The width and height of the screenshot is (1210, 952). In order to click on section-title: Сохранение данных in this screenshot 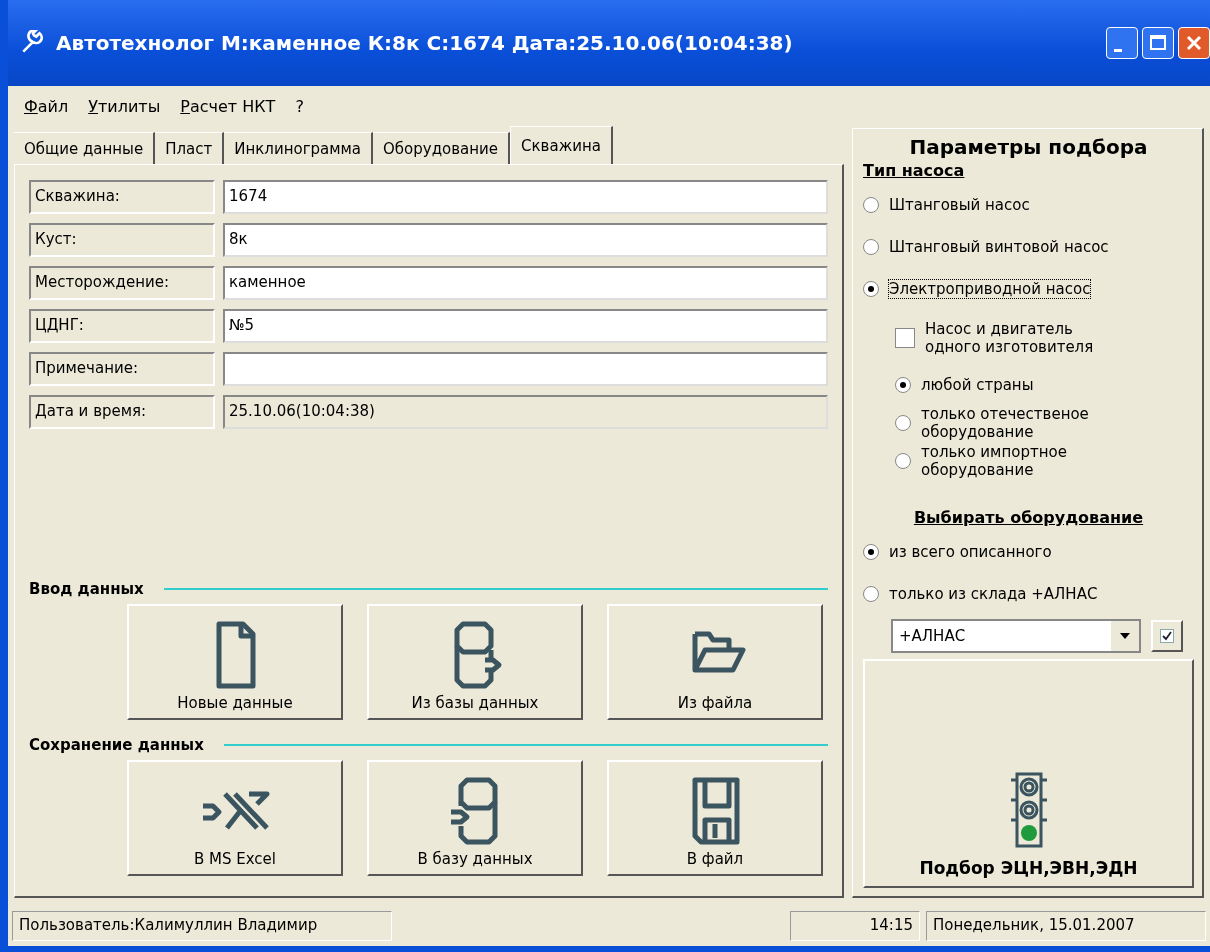, I will do `click(116, 745)`.